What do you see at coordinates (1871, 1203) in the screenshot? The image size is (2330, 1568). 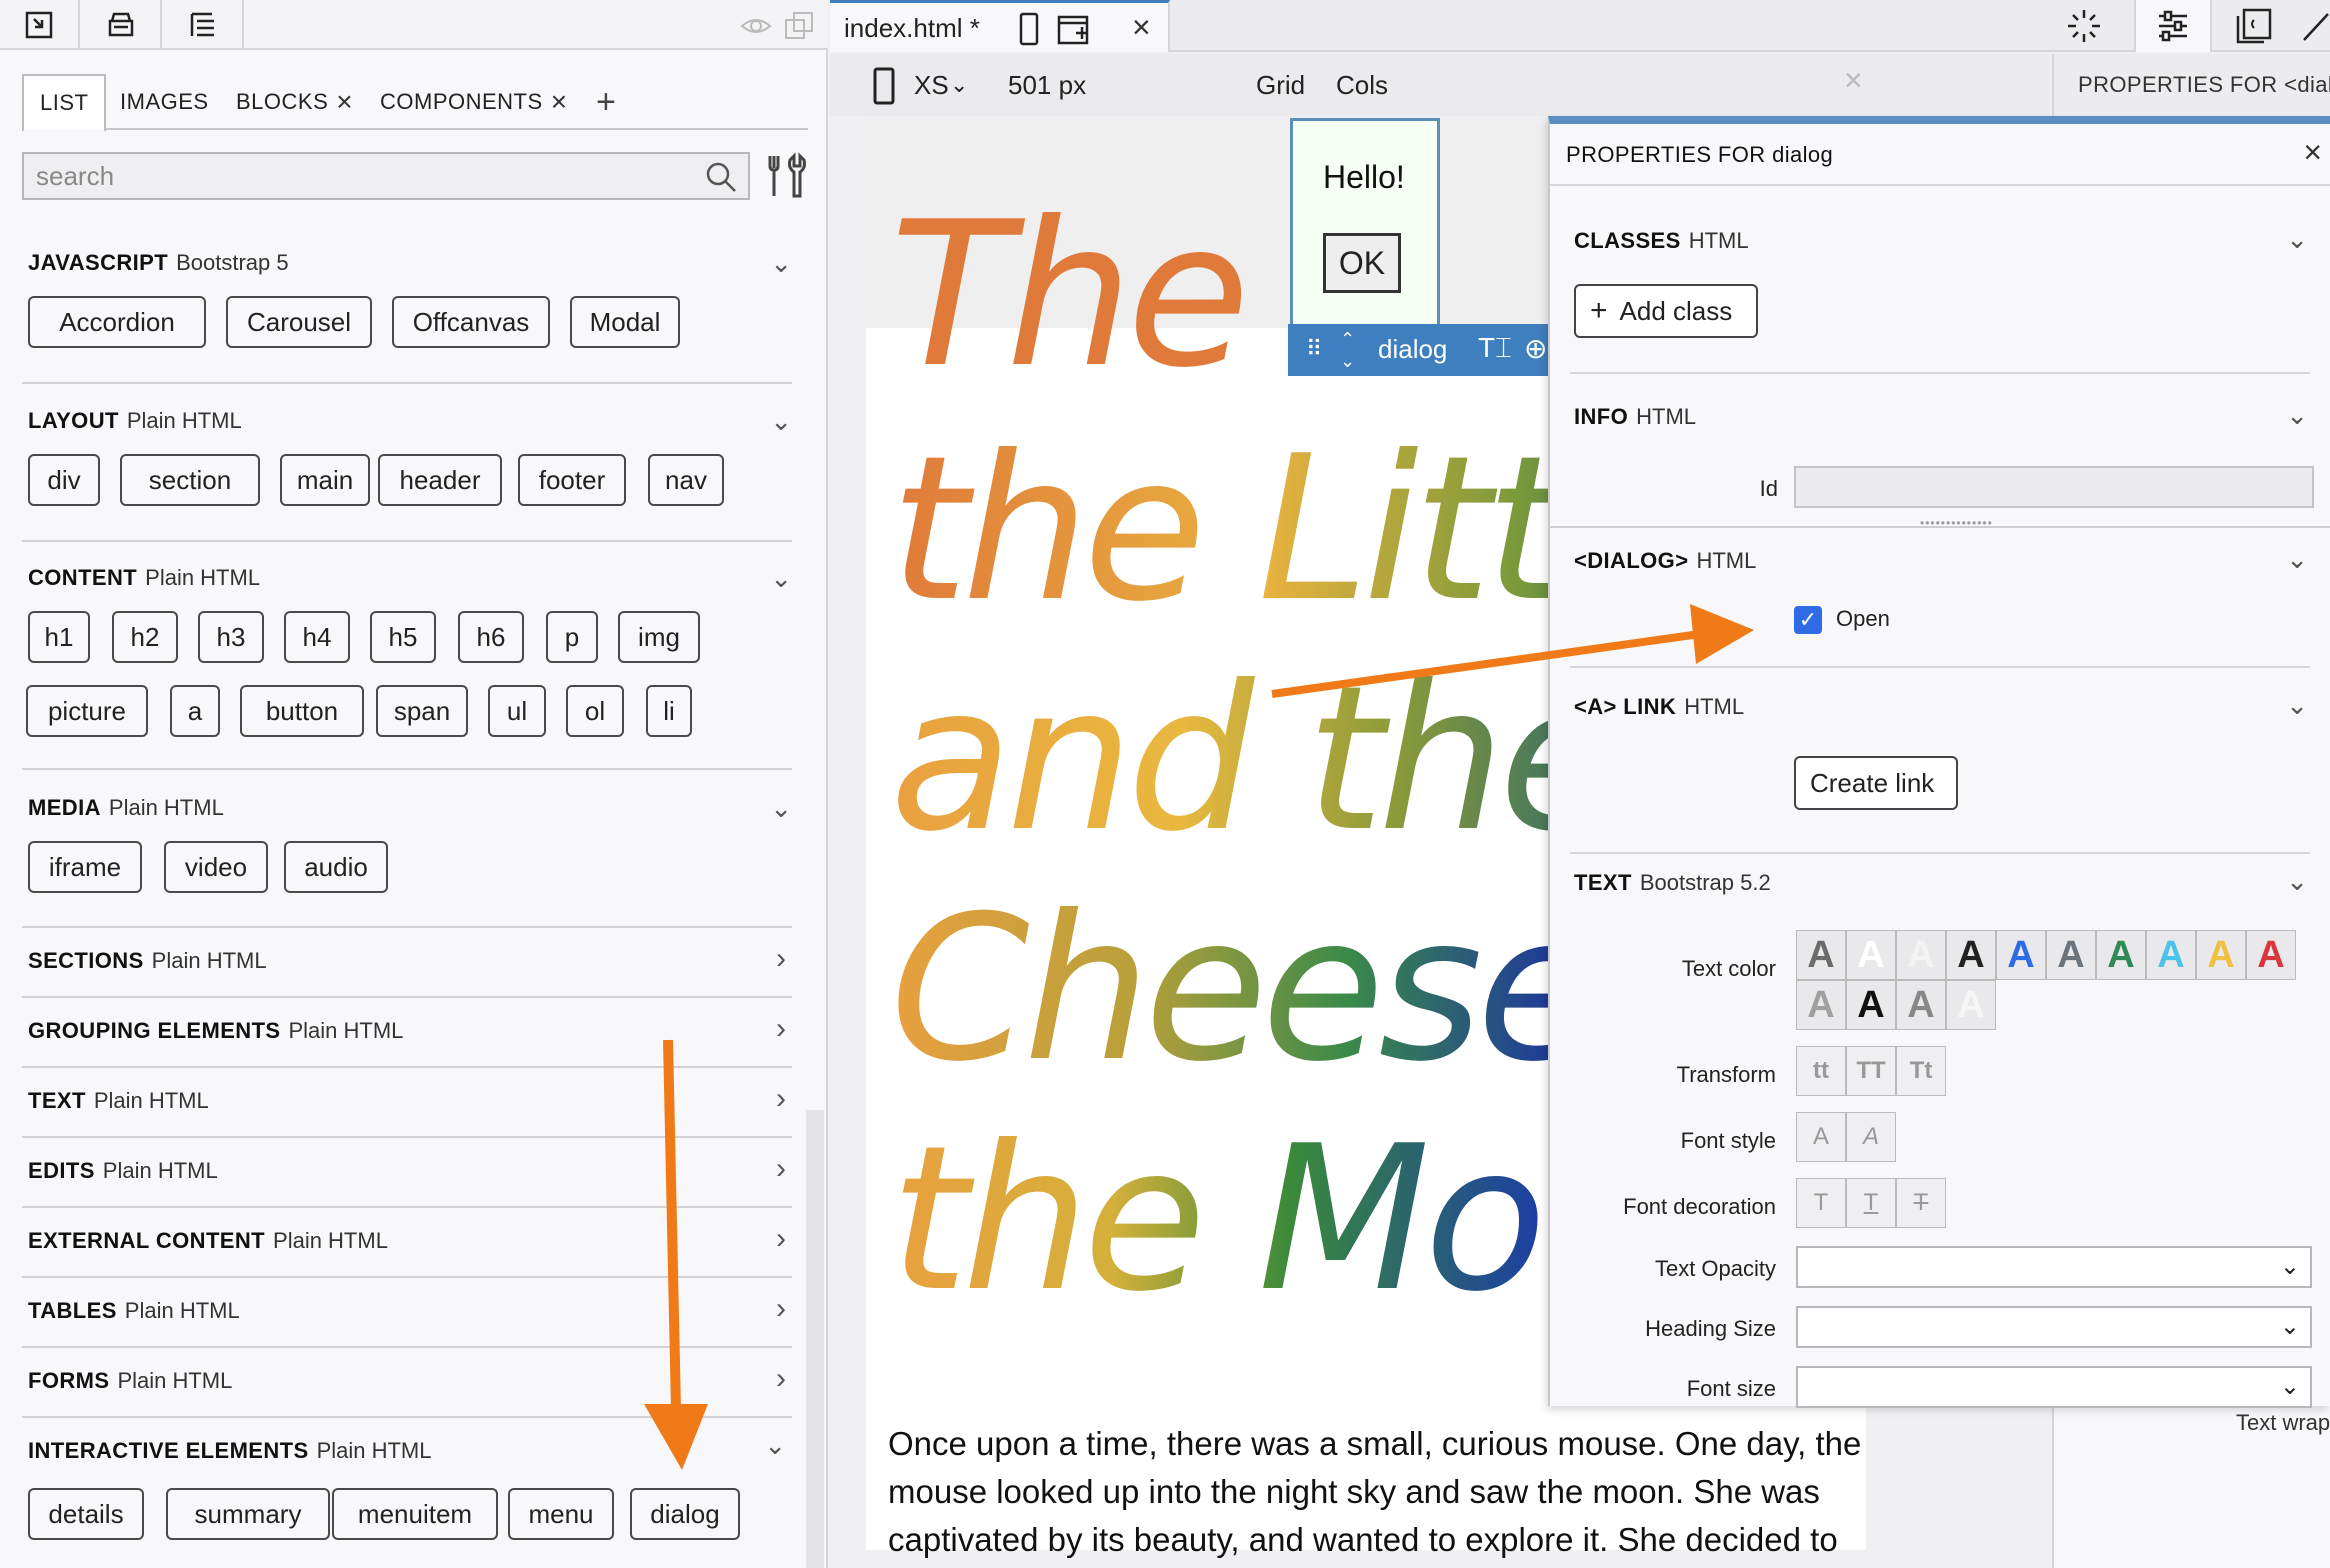 I see `underline-option: T` at bounding box center [1871, 1203].